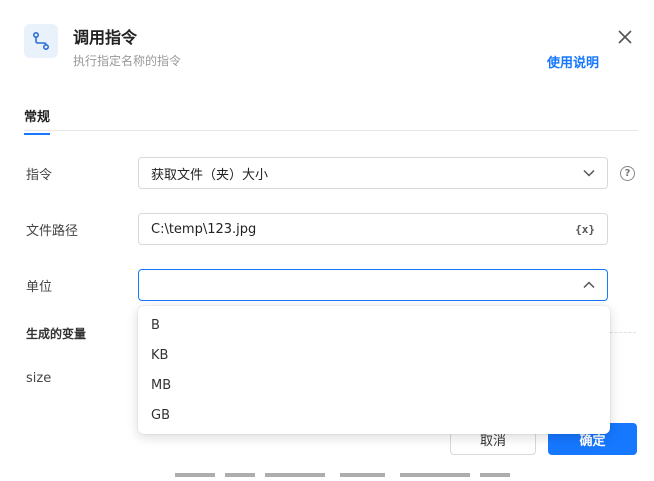 This screenshot has width=654, height=481. Describe the element at coordinates (585, 229) in the screenshot. I see `variable-insert-button: {x}` at that location.